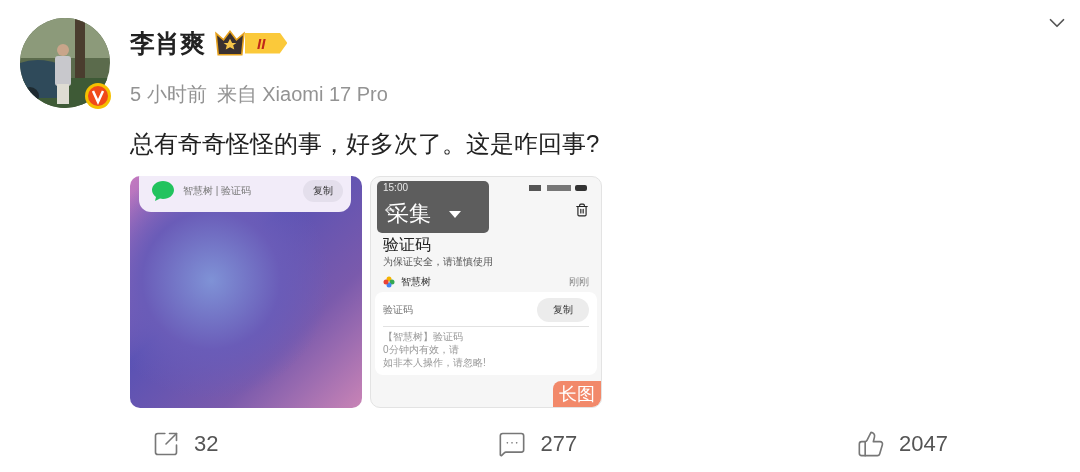 Image resolution: width=1080 pixels, height=472 pixels. What do you see at coordinates (421, 350) in the screenshot?
I see `message-text: 0分钟内有效，请` at bounding box center [421, 350].